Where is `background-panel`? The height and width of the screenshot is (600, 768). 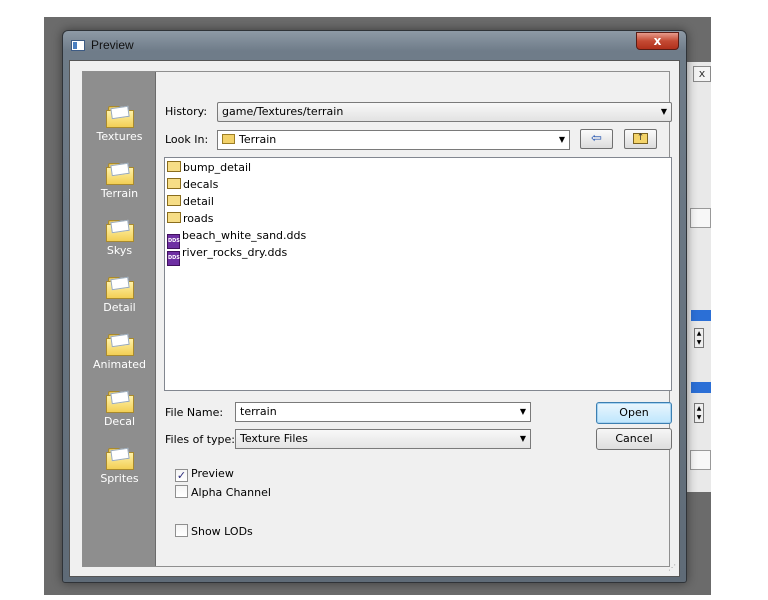 background-panel is located at coordinates (698, 277).